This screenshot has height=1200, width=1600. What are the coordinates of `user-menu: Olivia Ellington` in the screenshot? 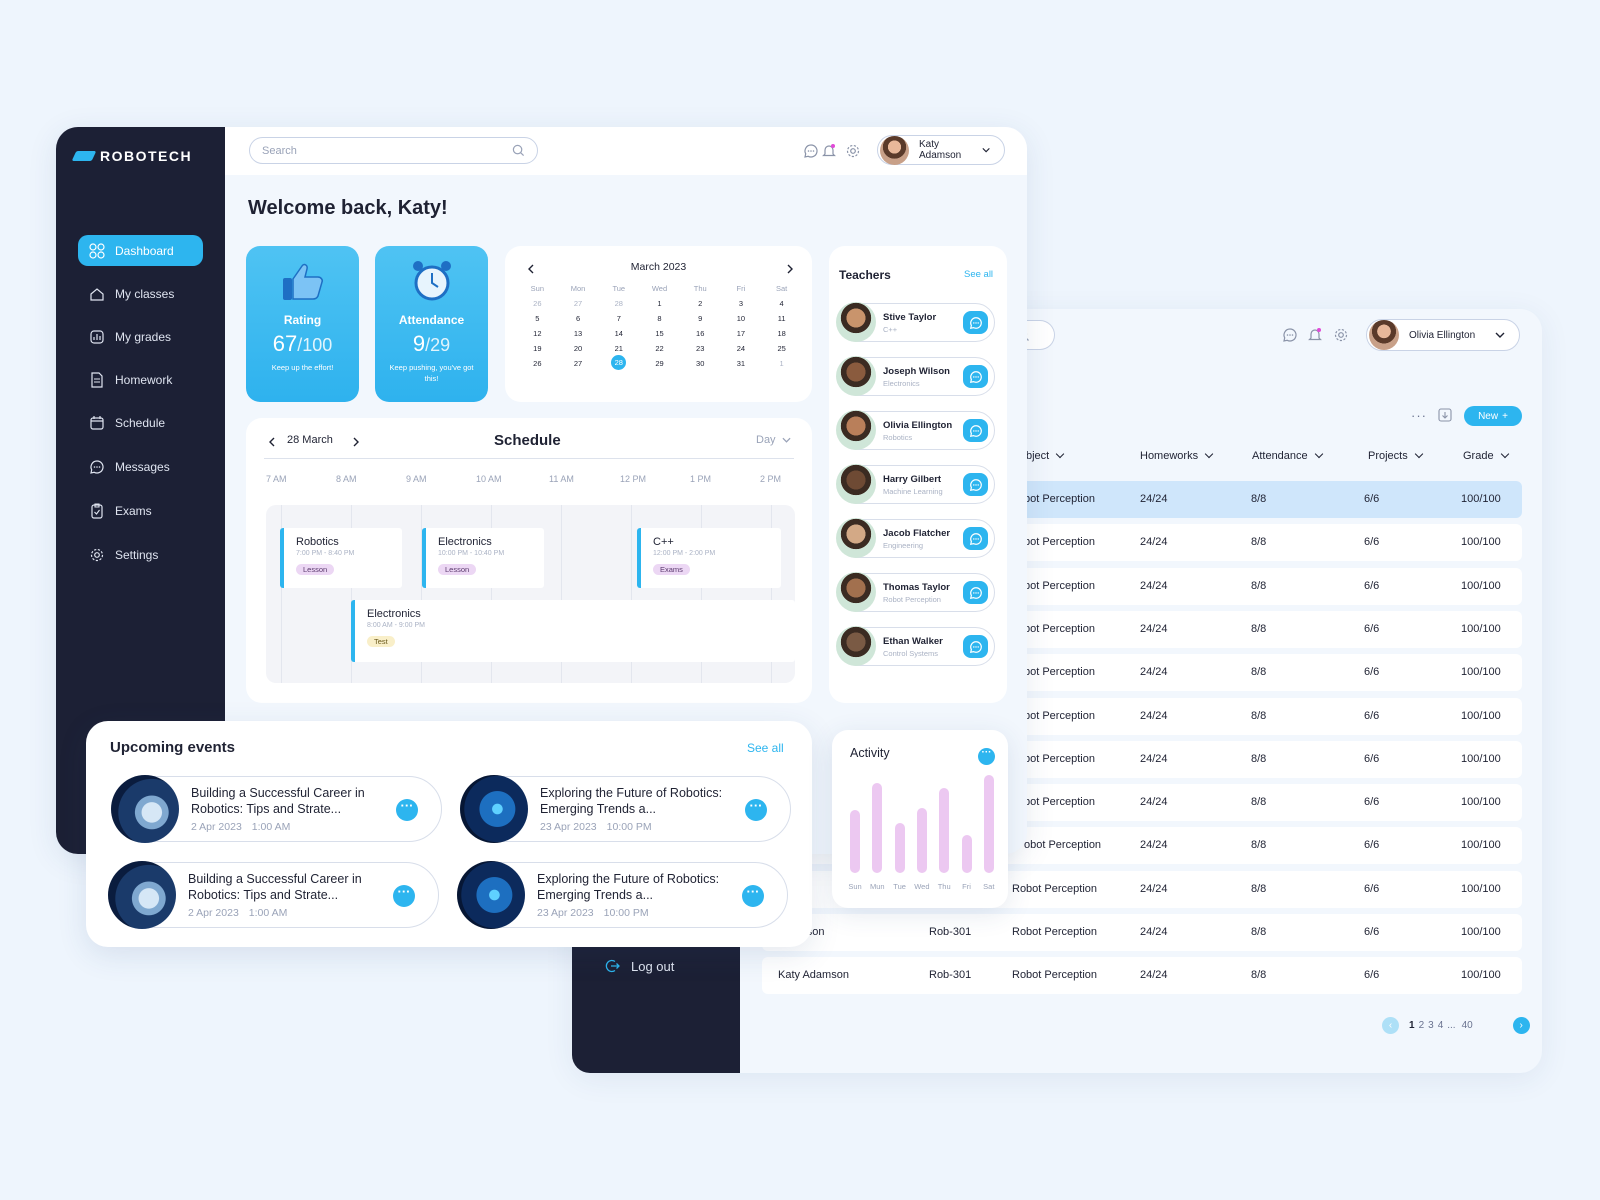 It's located at (1443, 335).